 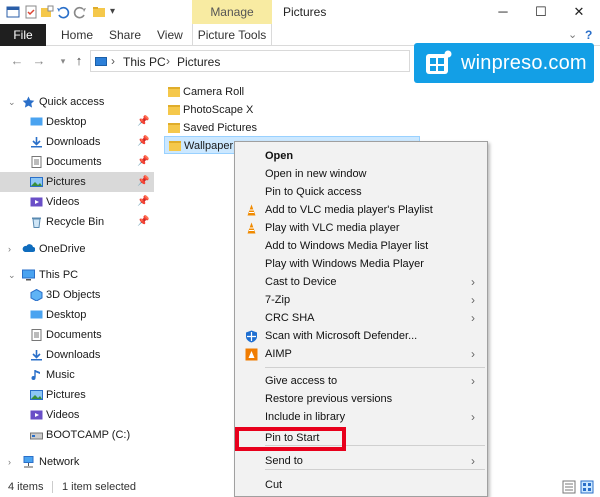 I want to click on pictures-icon, so click(x=36, y=182).